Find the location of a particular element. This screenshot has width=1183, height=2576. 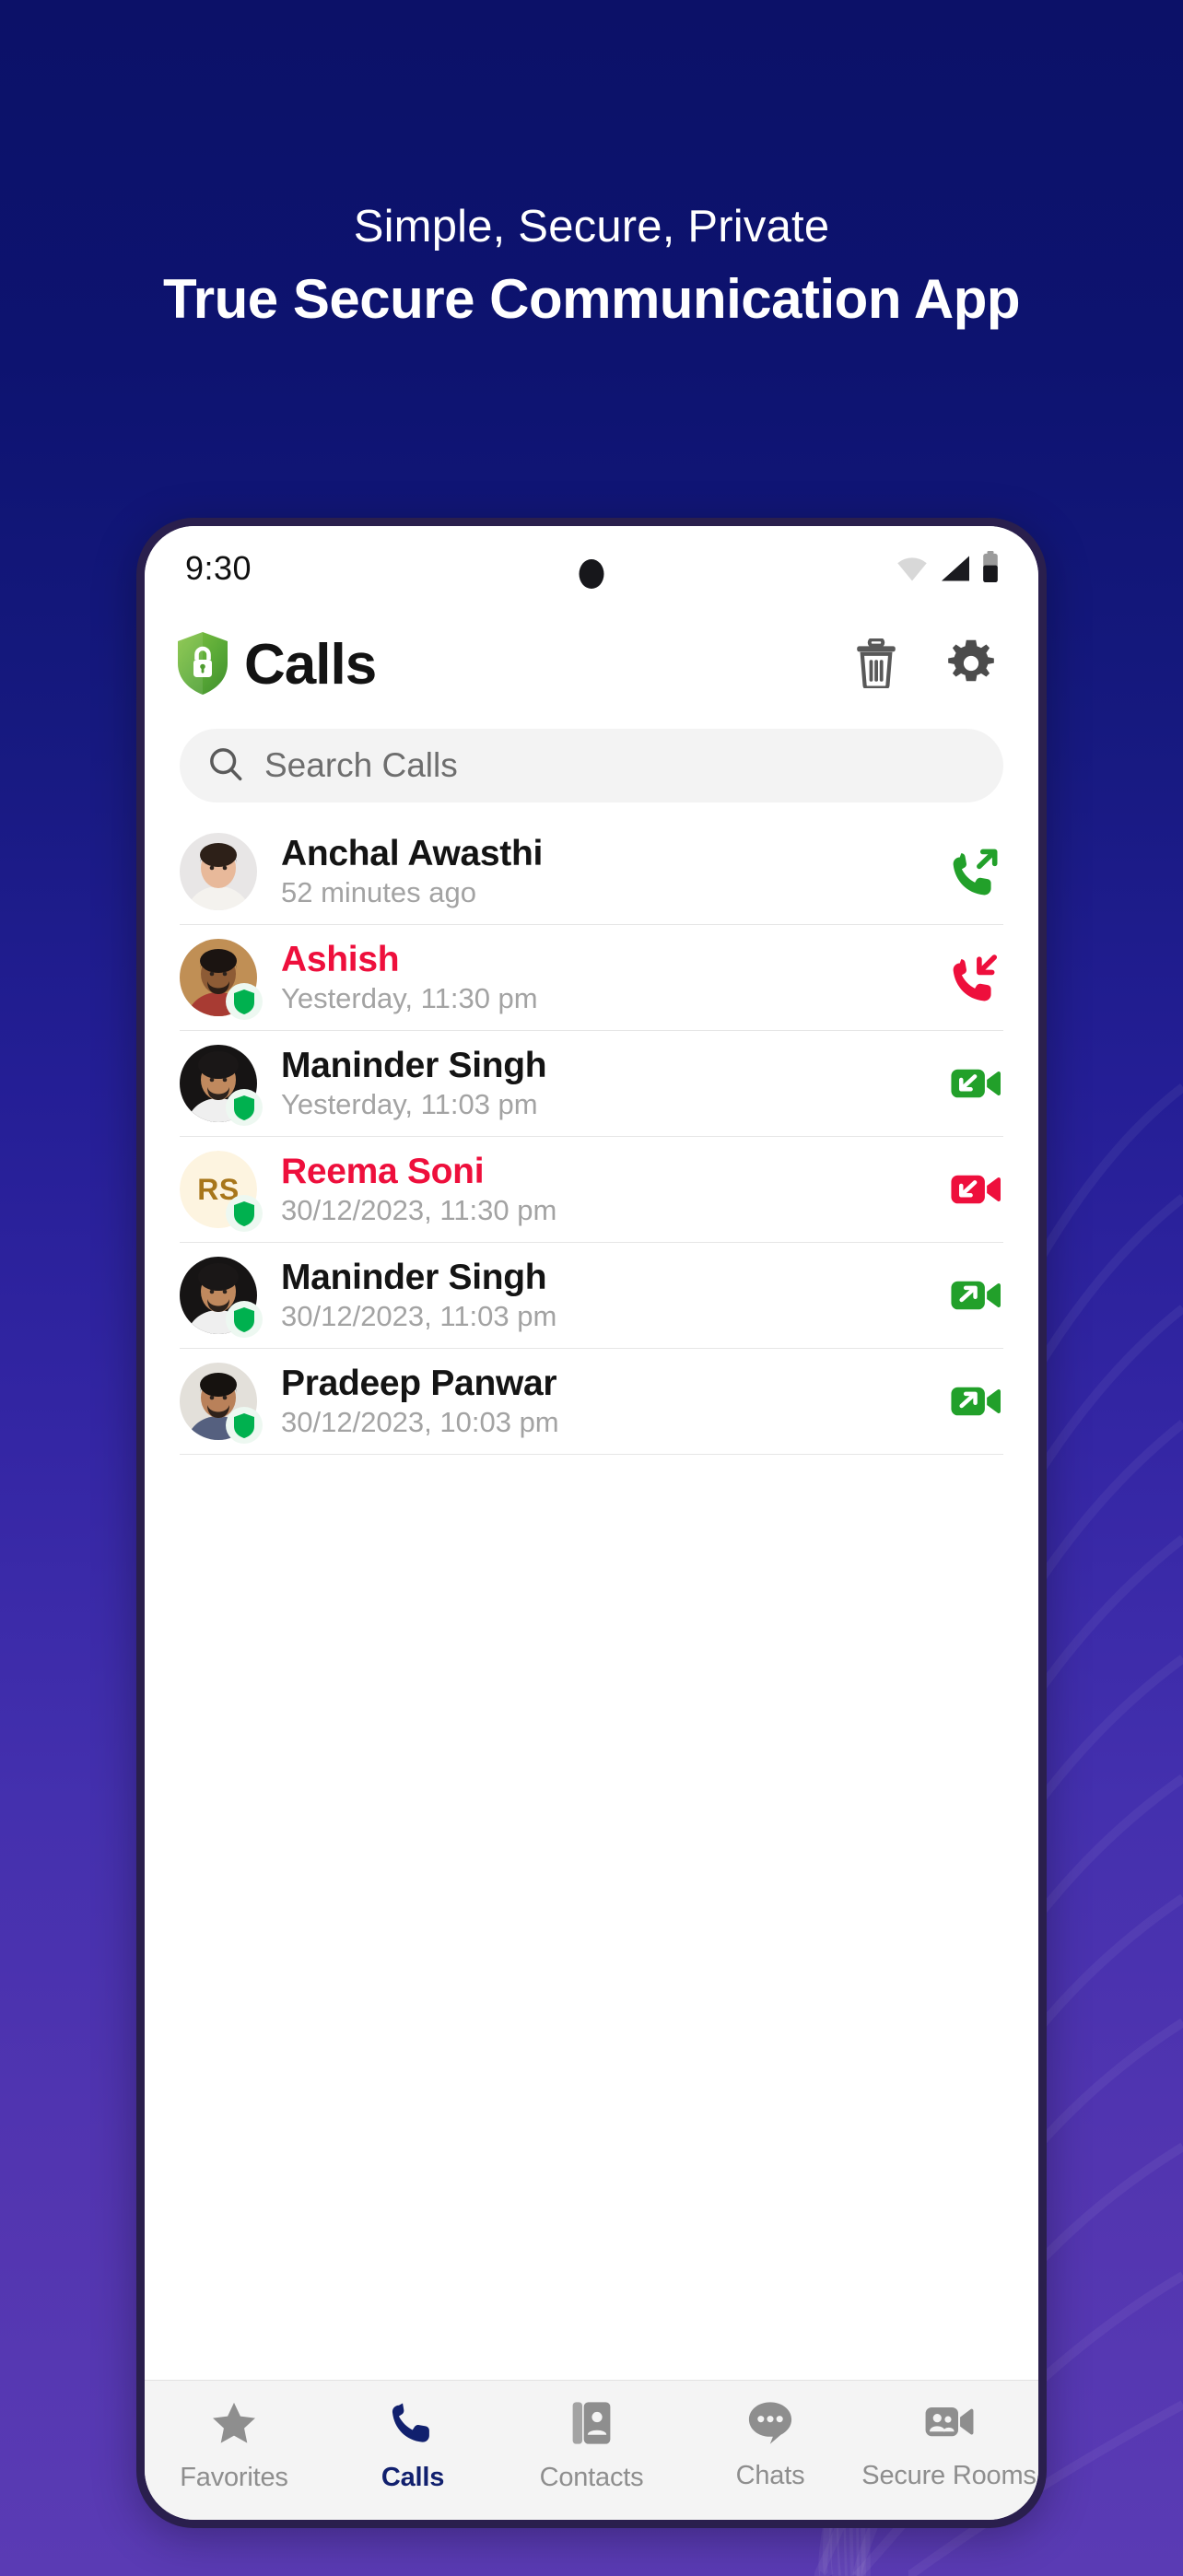

call-item-text: Anchal Awasthi 52 minutes ago is located at coordinates (607, 870).